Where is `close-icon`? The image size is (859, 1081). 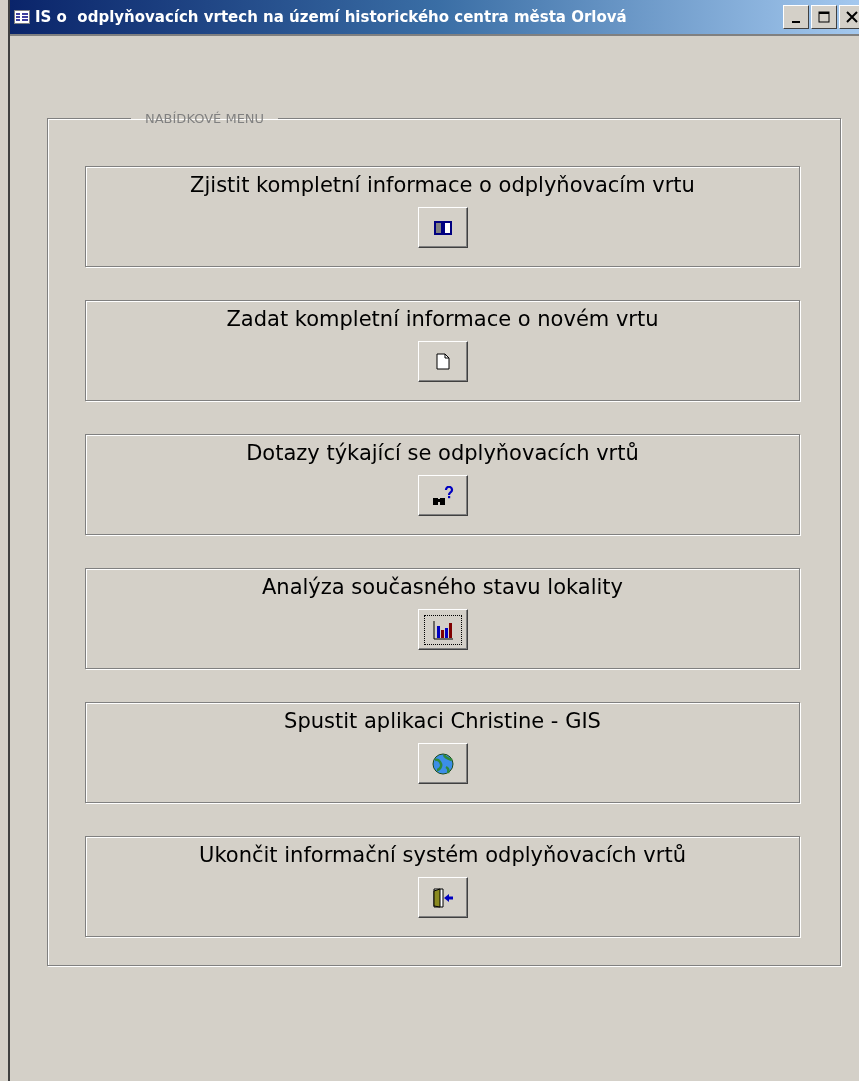 close-icon is located at coordinates (852, 17).